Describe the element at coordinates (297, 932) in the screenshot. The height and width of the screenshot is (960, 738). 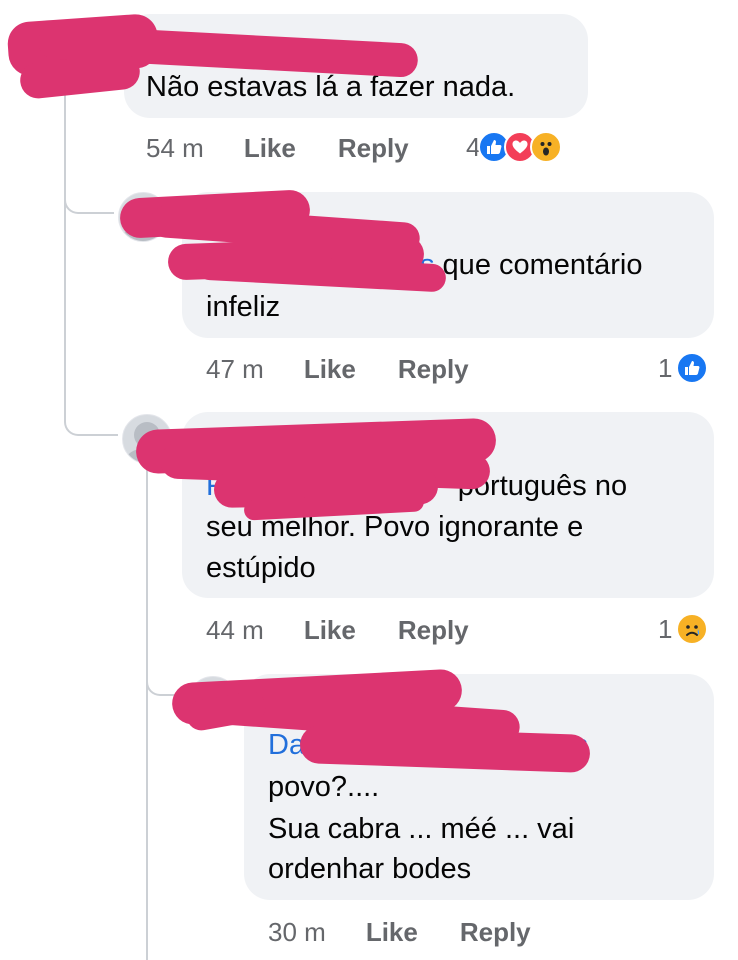
I see `comment-timestamp: 30 m` at that location.